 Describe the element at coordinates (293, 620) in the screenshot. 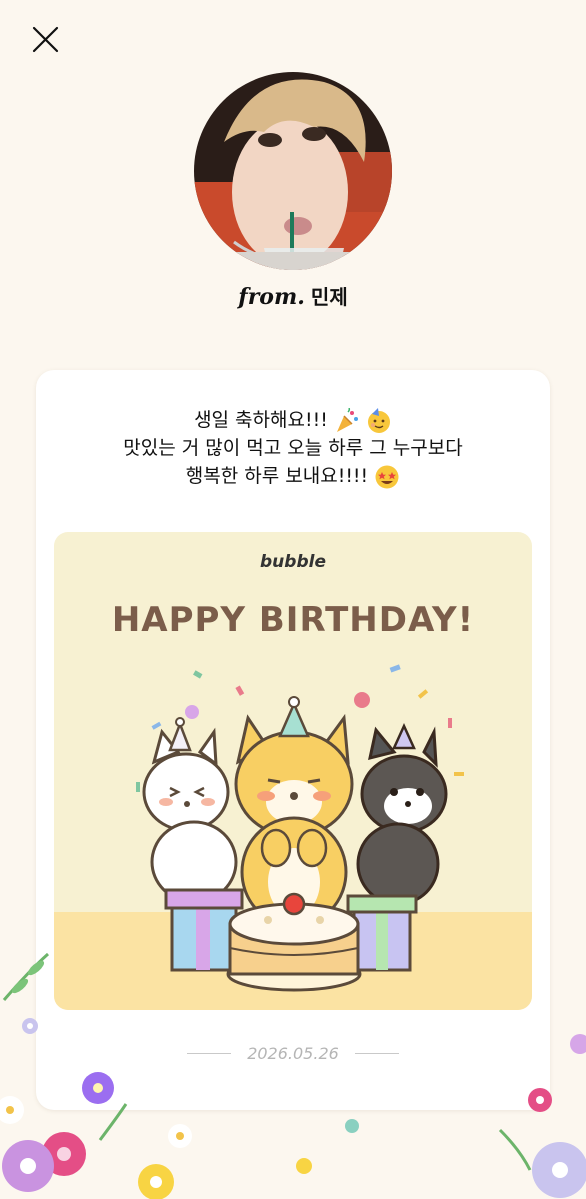

I see `card-headline: HAPPY BIRTHDAY!` at that location.